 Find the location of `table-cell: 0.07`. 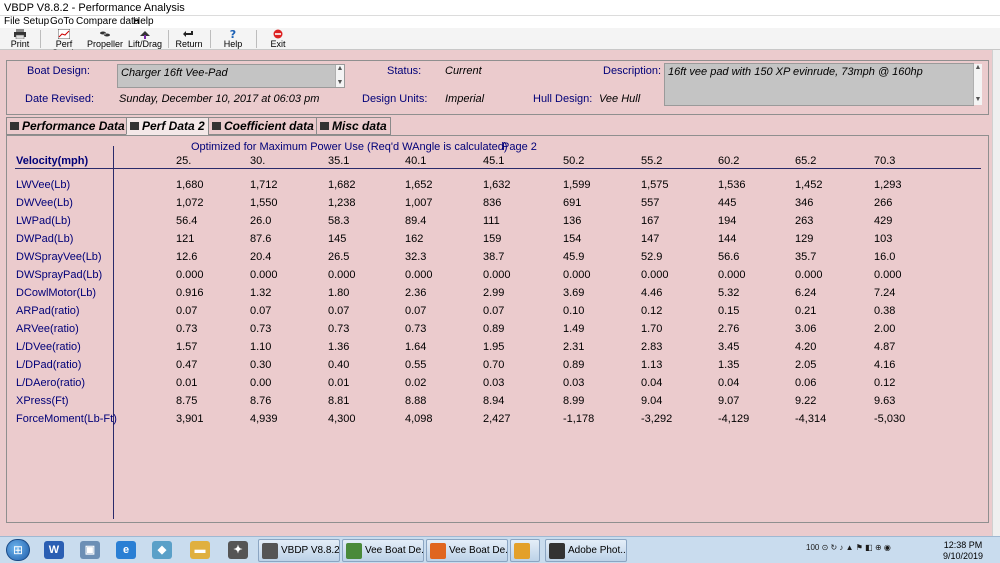

table-cell: 0.07 is located at coordinates (339, 311).